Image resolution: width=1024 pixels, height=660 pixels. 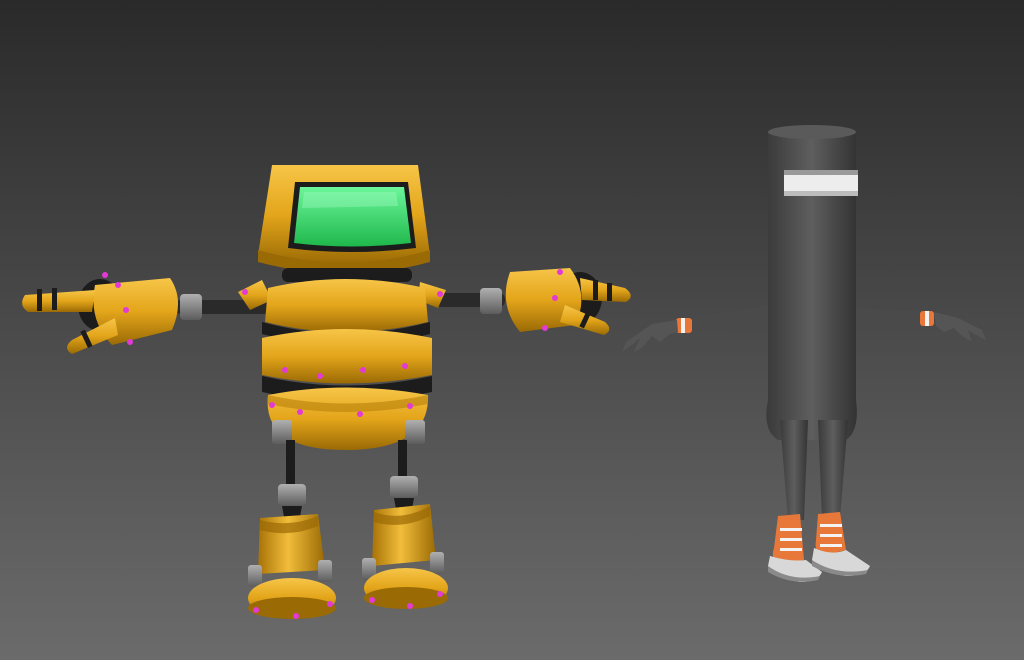 What do you see at coordinates (191, 307) in the screenshot?
I see `left-elbow-joint` at bounding box center [191, 307].